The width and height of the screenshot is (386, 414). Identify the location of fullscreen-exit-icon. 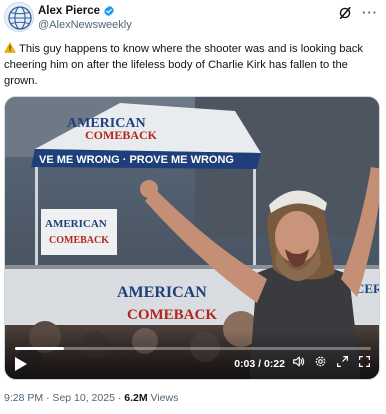
(342, 361).